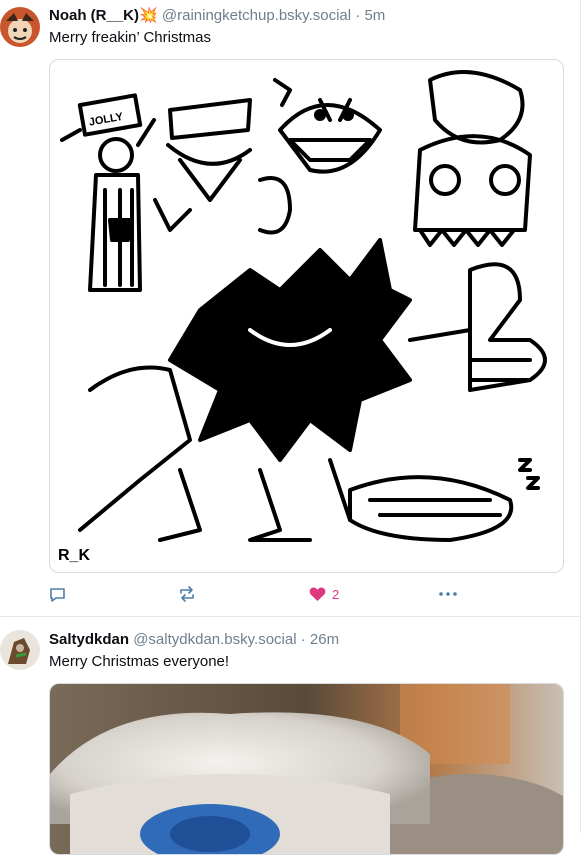  I want to click on reply-icon, so click(57, 594).